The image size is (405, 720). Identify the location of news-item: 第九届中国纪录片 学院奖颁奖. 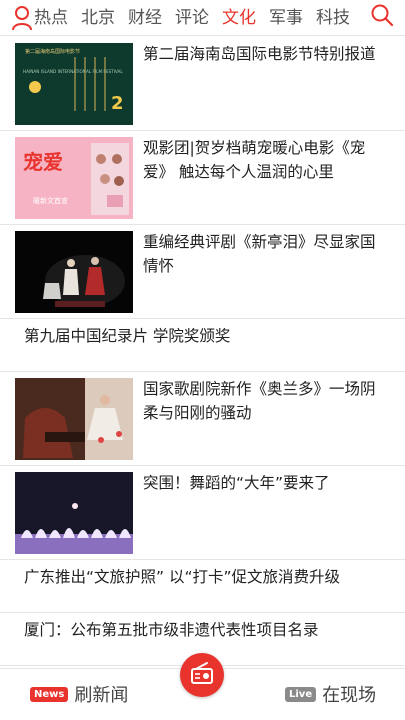
(202, 345).